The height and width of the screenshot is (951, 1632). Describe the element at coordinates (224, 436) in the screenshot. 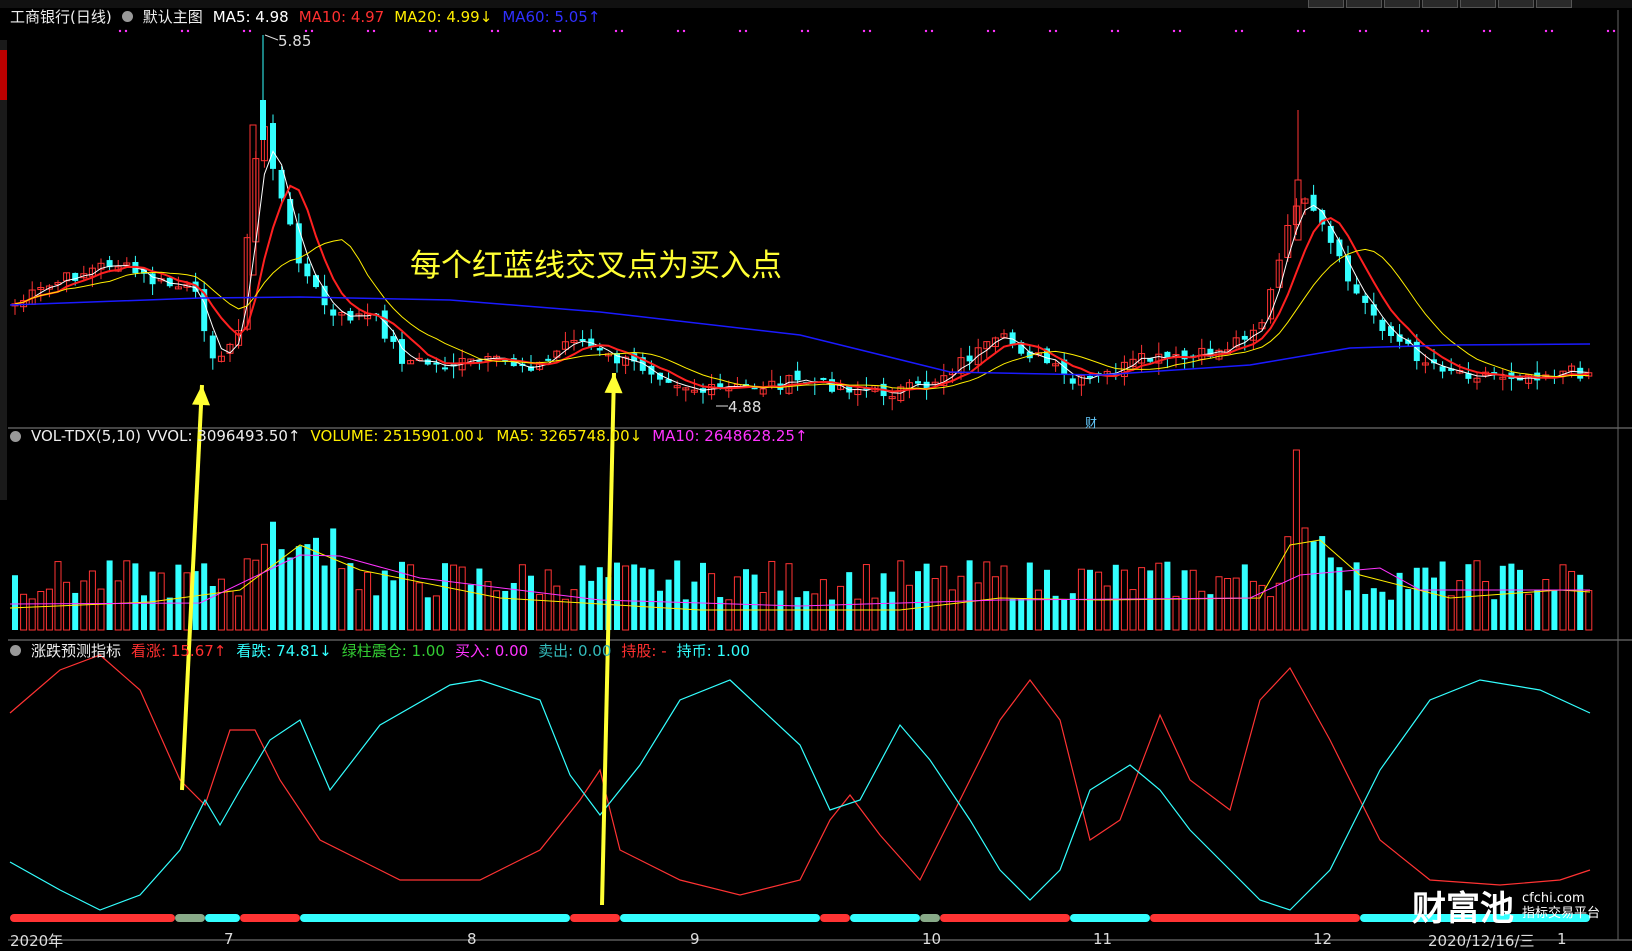

I see `vvol-value: VVOL: 3096493.50↑` at that location.